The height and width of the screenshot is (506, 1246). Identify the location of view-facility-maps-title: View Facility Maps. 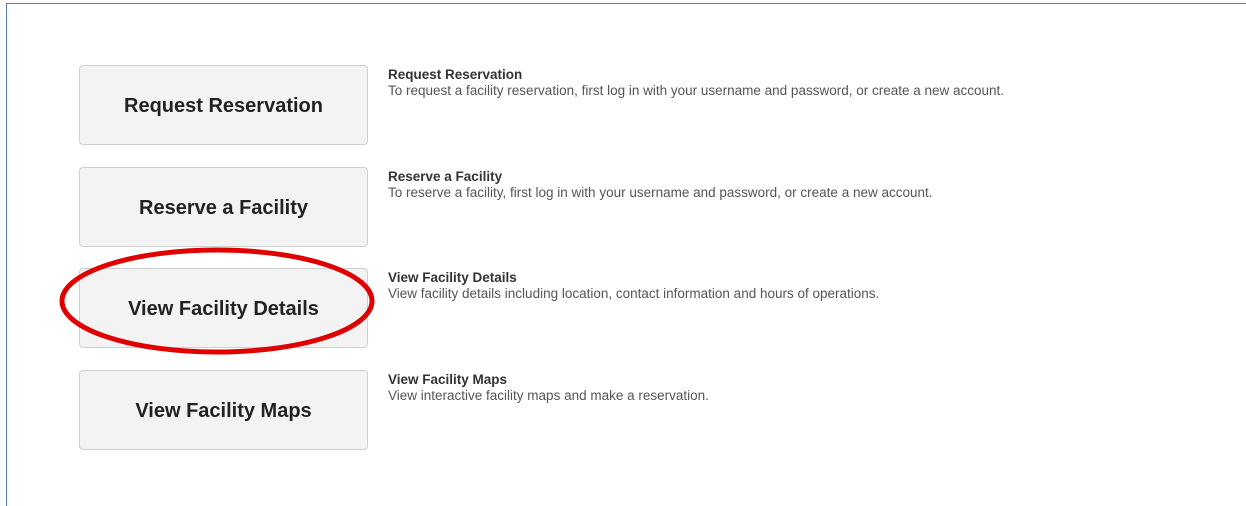
(448, 379).